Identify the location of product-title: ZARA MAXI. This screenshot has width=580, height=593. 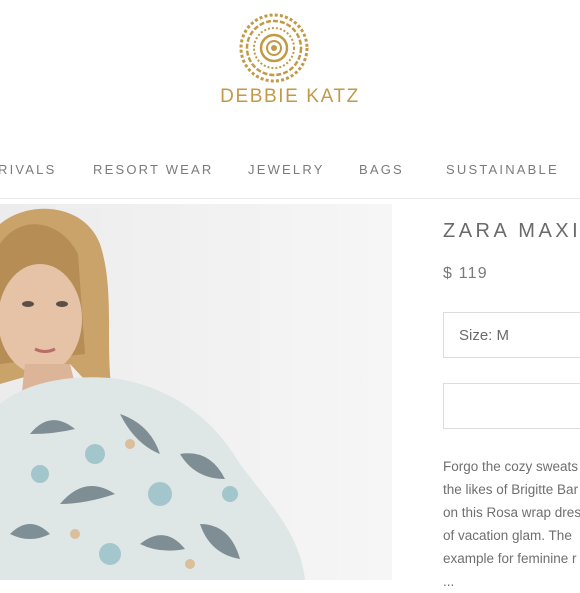
(511, 231).